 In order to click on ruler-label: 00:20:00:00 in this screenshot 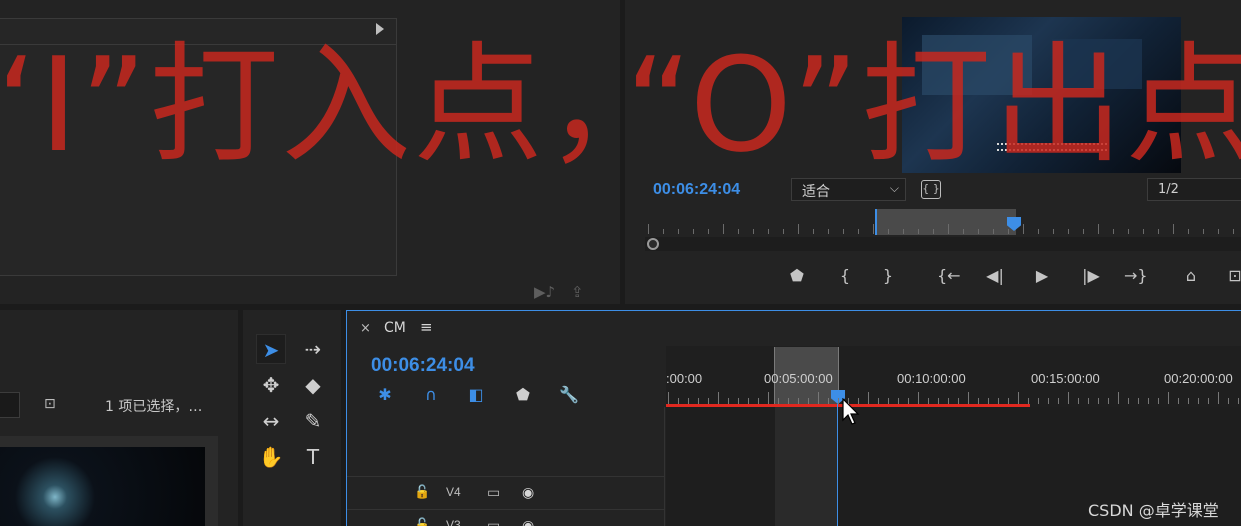, I will do `click(1198, 378)`.